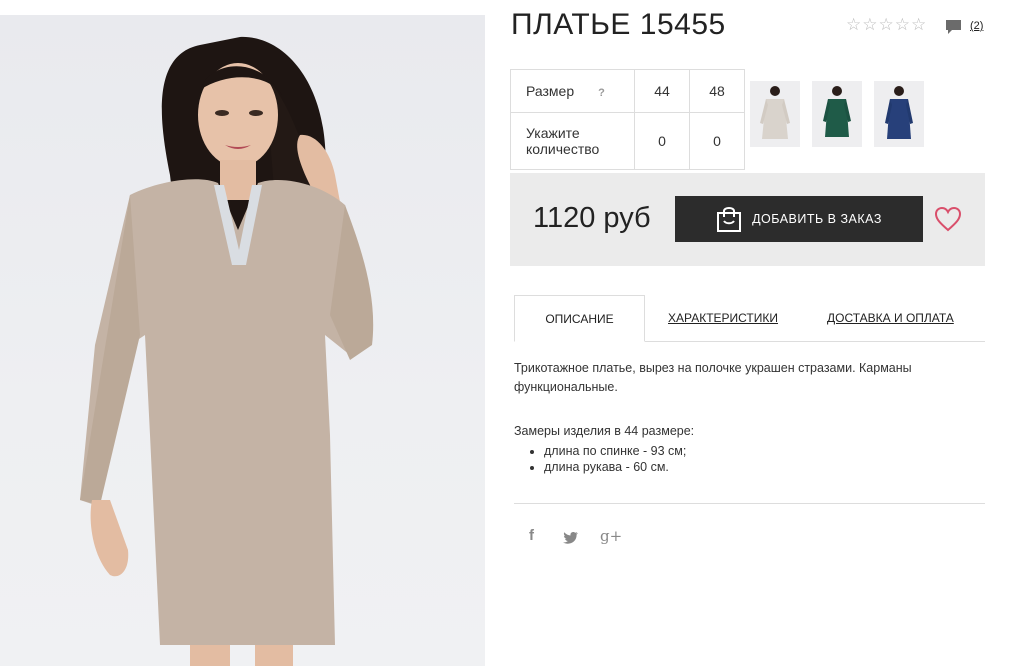 Image resolution: width=1016 pixels, height=666 pixels. I want to click on rating-stars: ☆ ☆ ☆ ☆ ☆, so click(886, 25).